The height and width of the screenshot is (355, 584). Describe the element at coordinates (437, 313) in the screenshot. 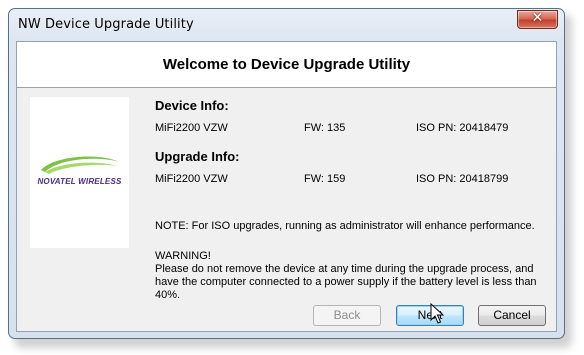

I see `mouse-pointer-icon` at that location.